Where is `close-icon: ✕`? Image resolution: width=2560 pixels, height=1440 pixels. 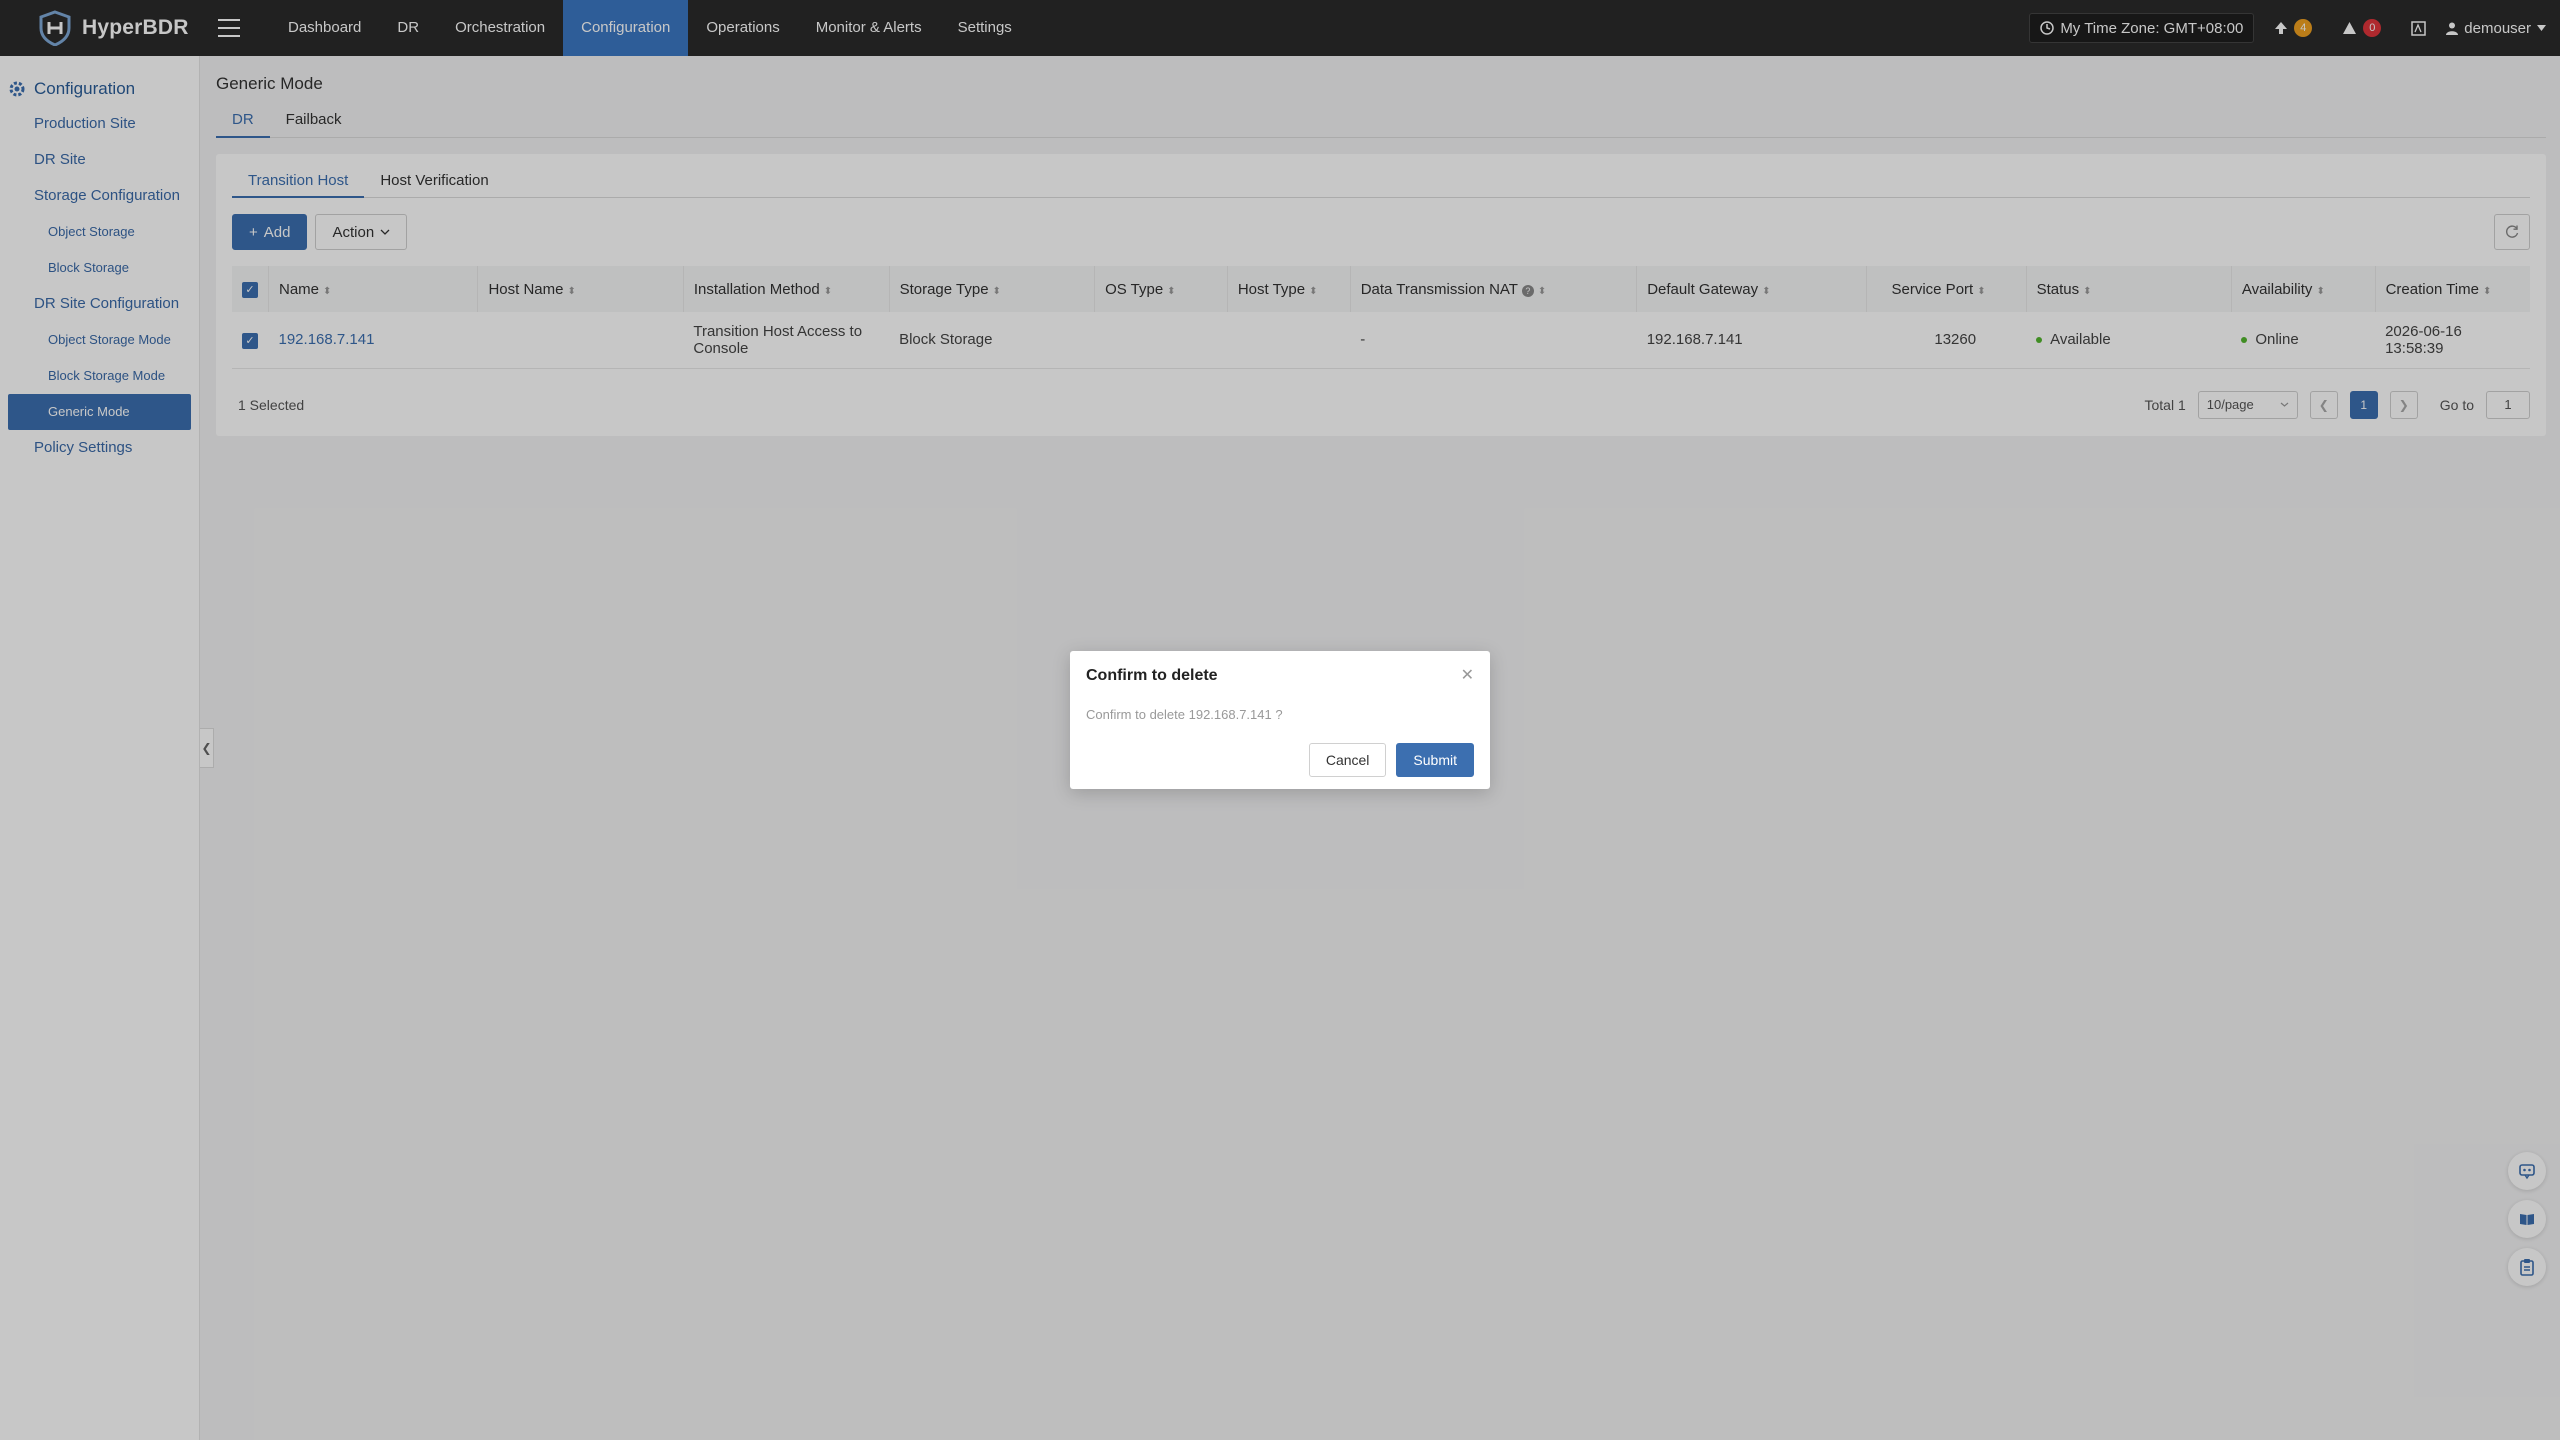 close-icon: ✕ is located at coordinates (1467, 675).